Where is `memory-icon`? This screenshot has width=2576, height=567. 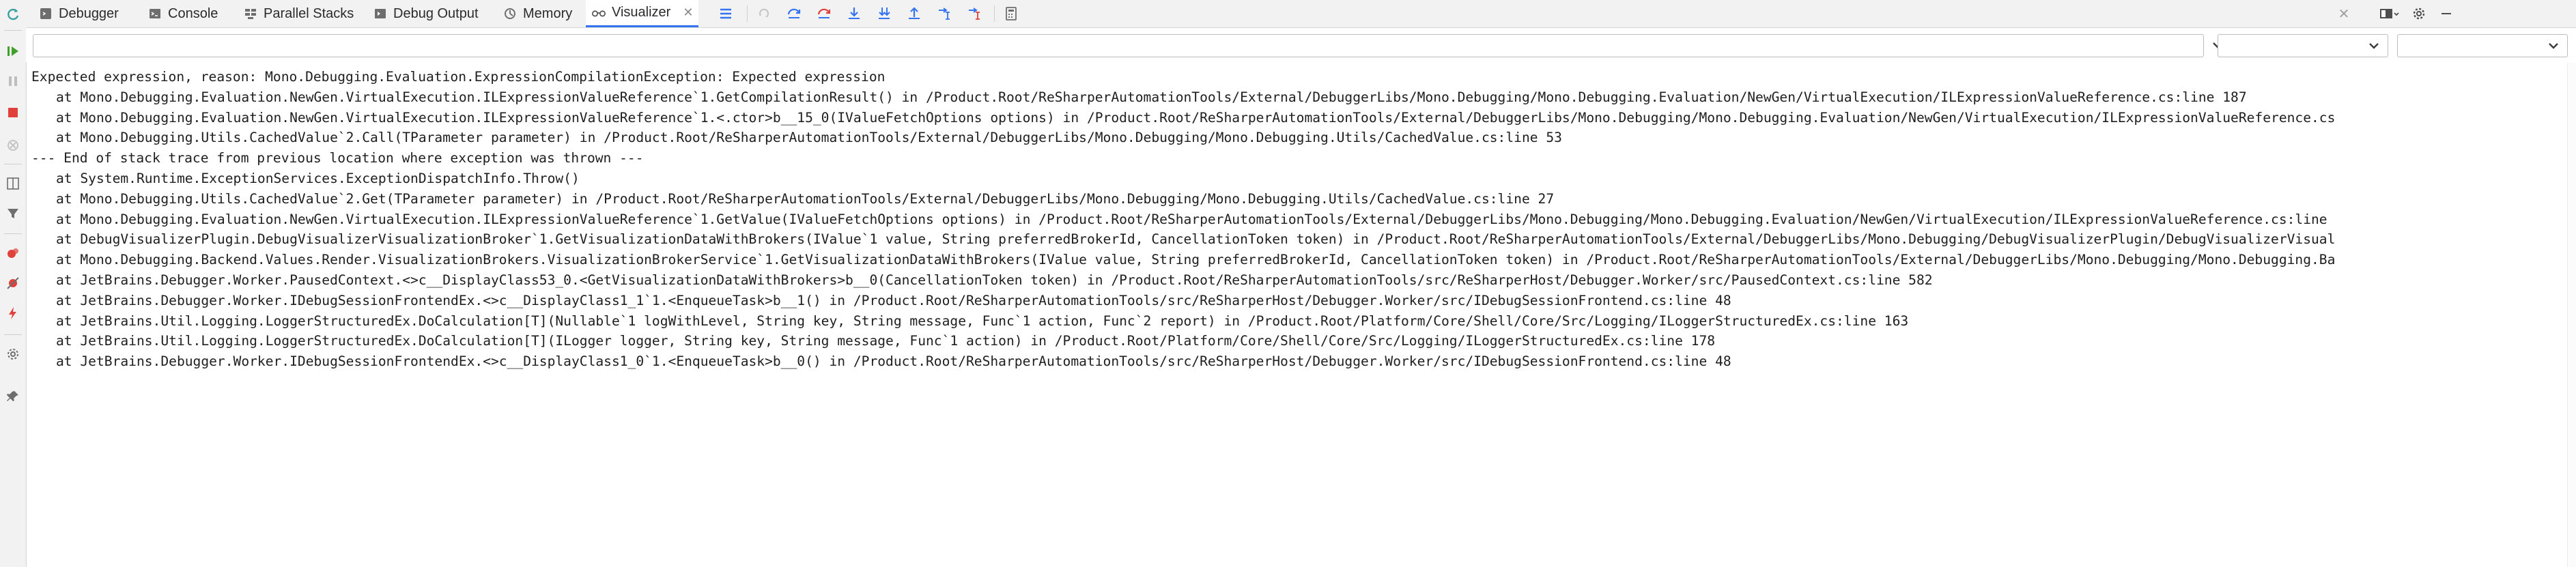 memory-icon is located at coordinates (510, 13).